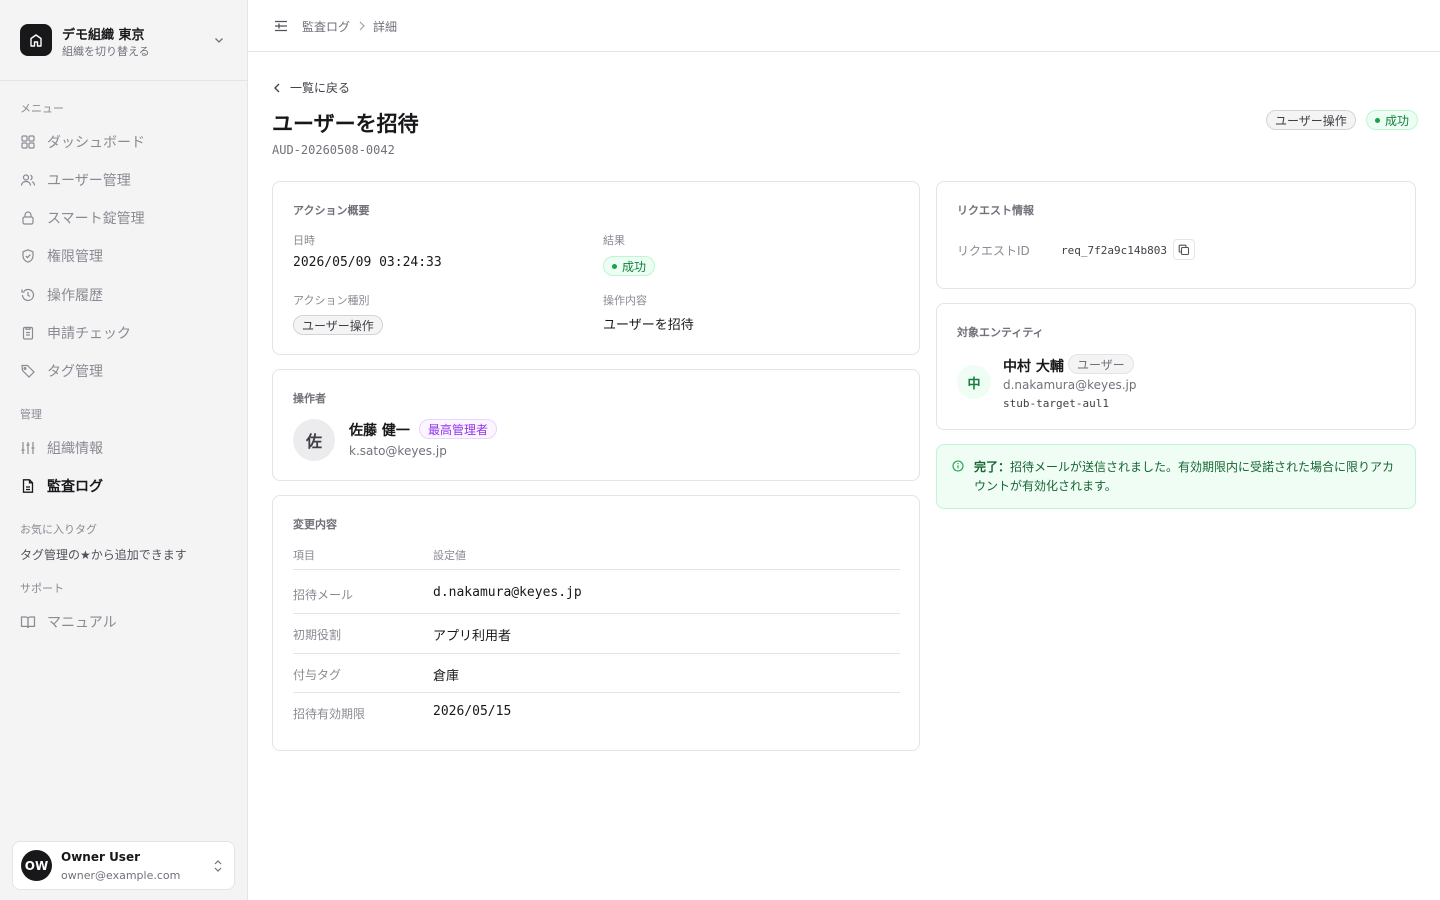 Image resolution: width=1440 pixels, height=900 pixels. What do you see at coordinates (398, 451) in the screenshot?
I see `operator-email: k.sato@keyes.jp` at bounding box center [398, 451].